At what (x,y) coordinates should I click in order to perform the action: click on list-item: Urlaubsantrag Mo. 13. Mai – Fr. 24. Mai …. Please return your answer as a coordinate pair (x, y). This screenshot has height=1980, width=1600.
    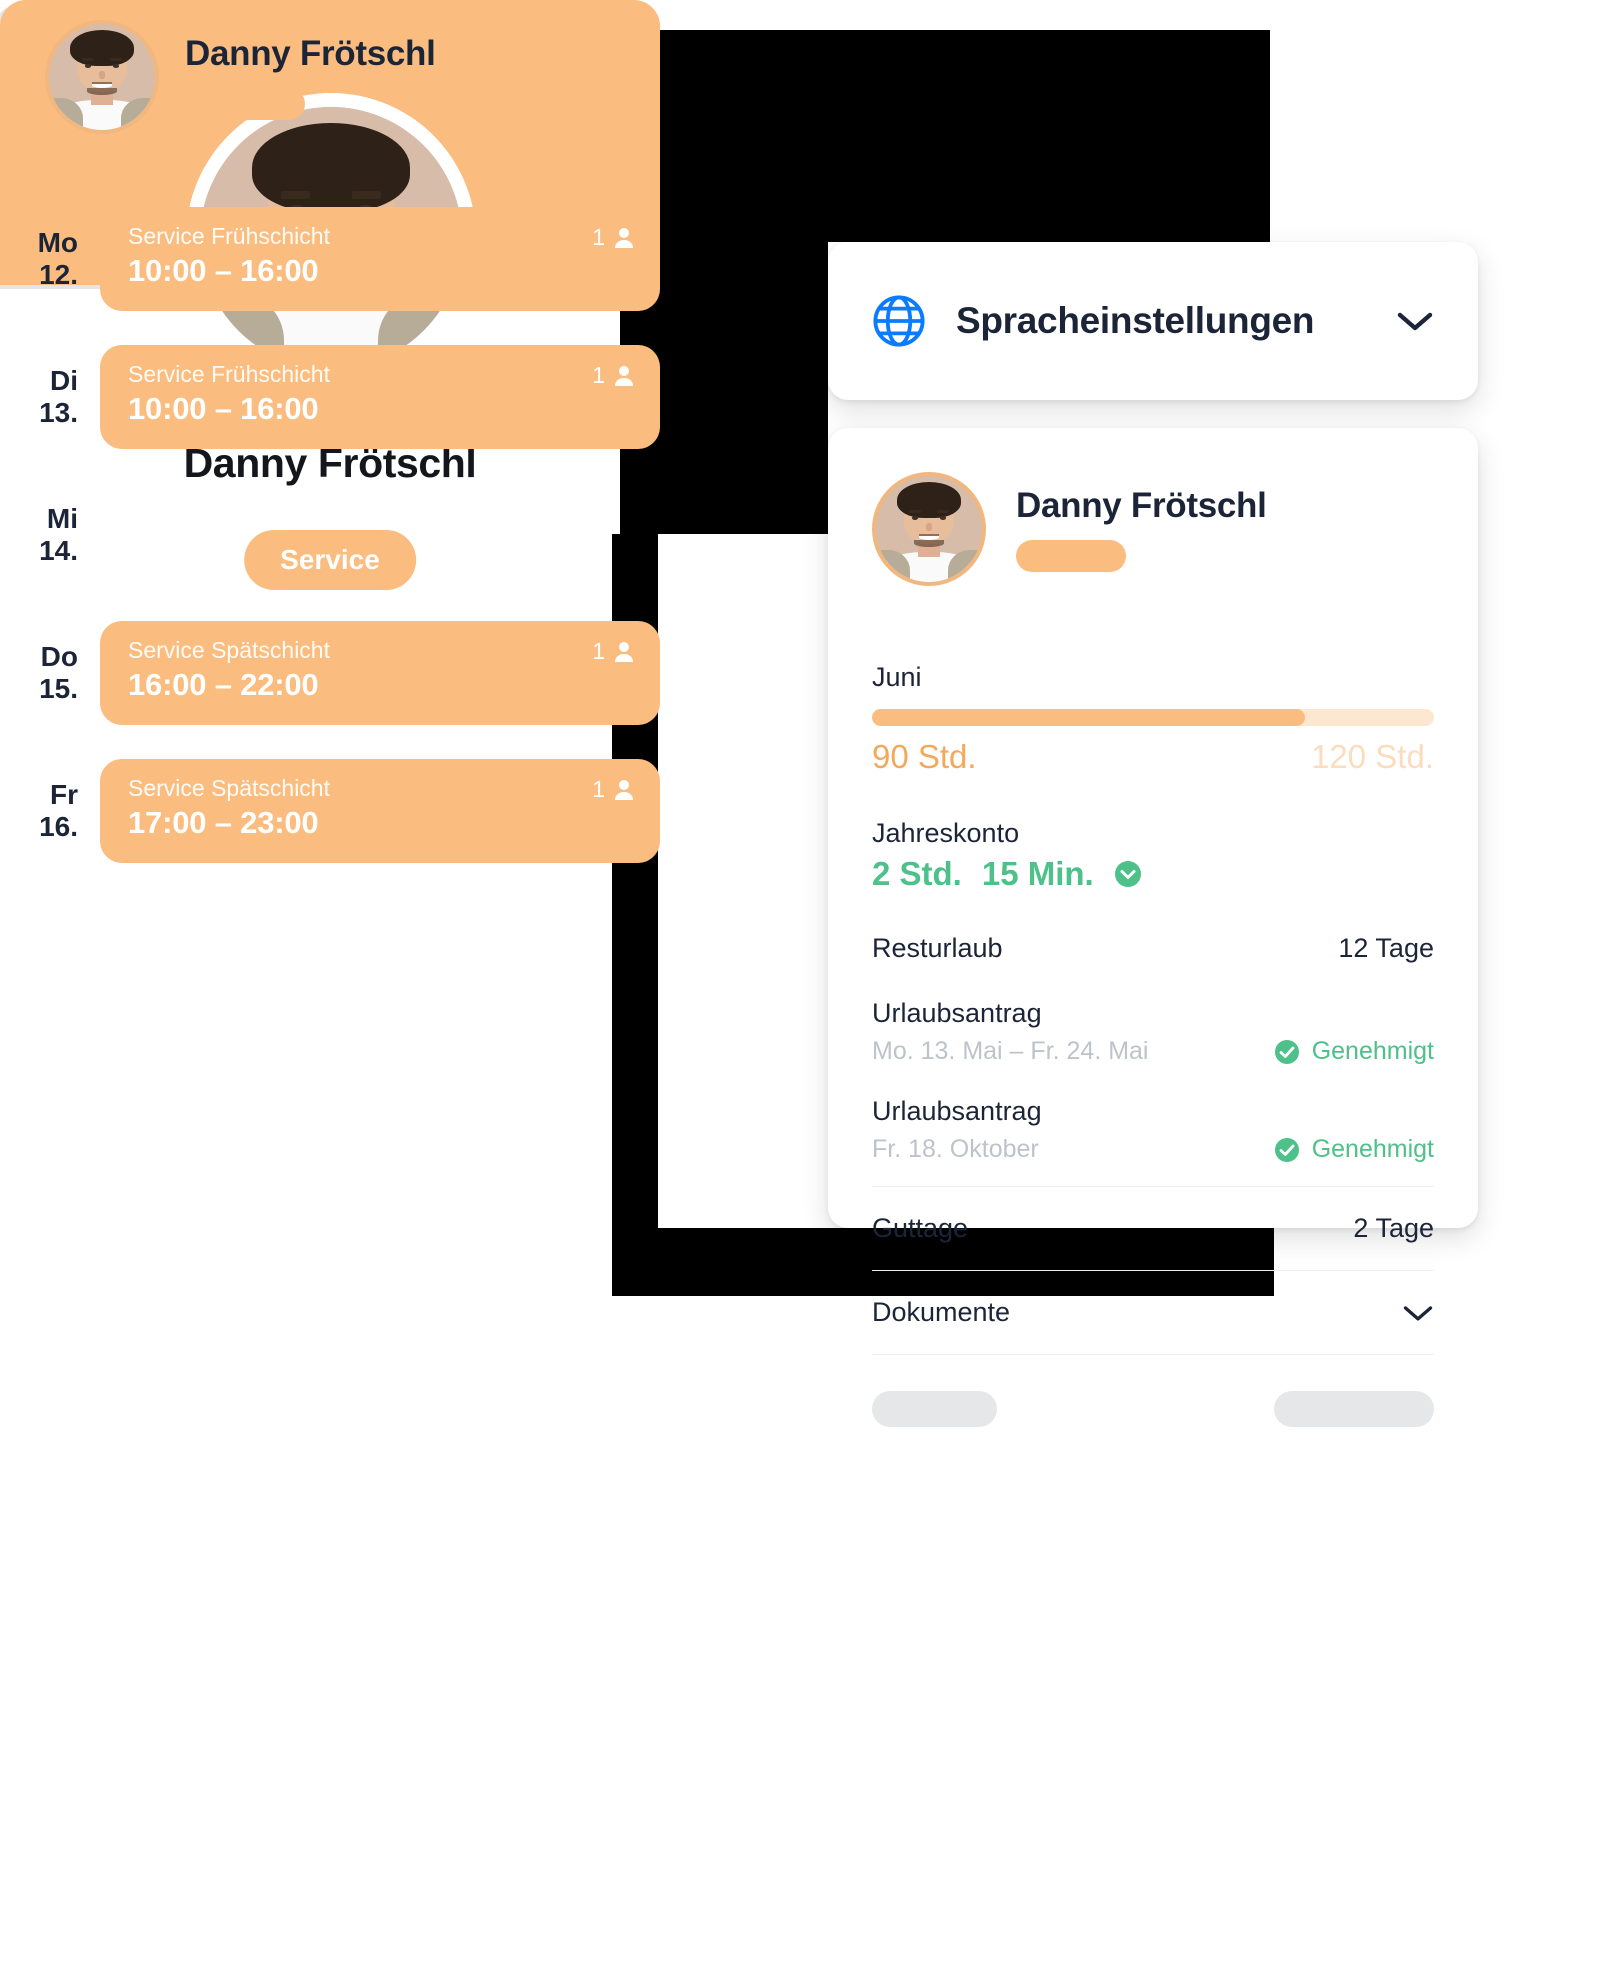
    Looking at the image, I should click on (1153, 1039).